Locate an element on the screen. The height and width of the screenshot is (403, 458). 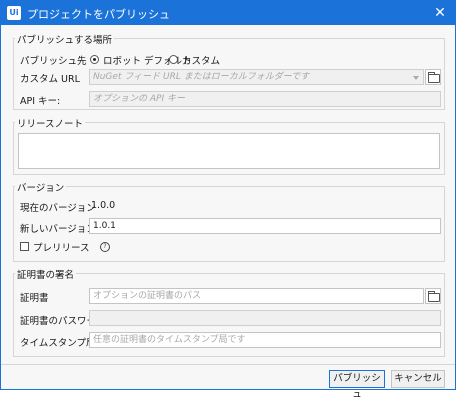
dialog-title: プロジェクトをパブリッシュ is located at coordinates (98, 14).